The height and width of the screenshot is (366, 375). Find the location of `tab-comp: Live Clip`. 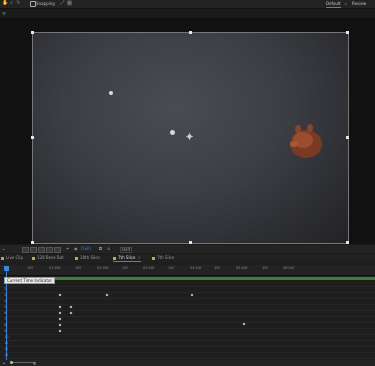

tab-comp: Live Clip is located at coordinates (12, 258).